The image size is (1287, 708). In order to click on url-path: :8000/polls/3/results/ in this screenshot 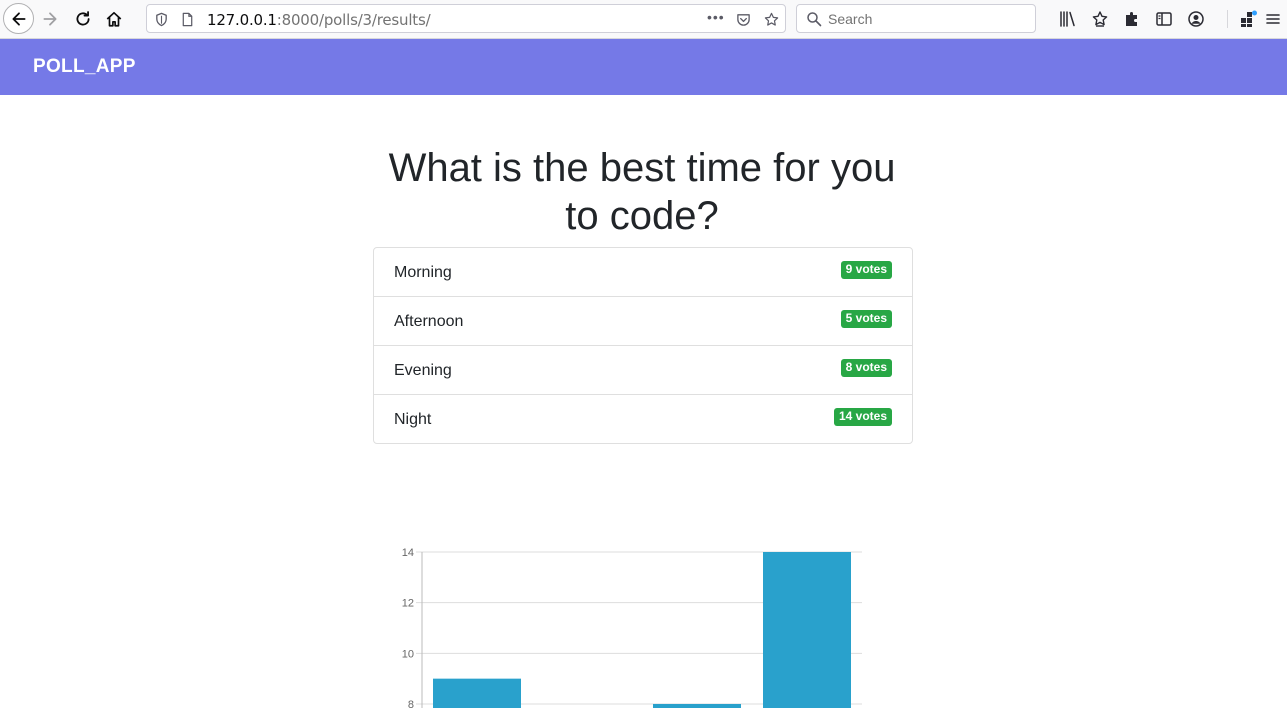, I will do `click(353, 20)`.